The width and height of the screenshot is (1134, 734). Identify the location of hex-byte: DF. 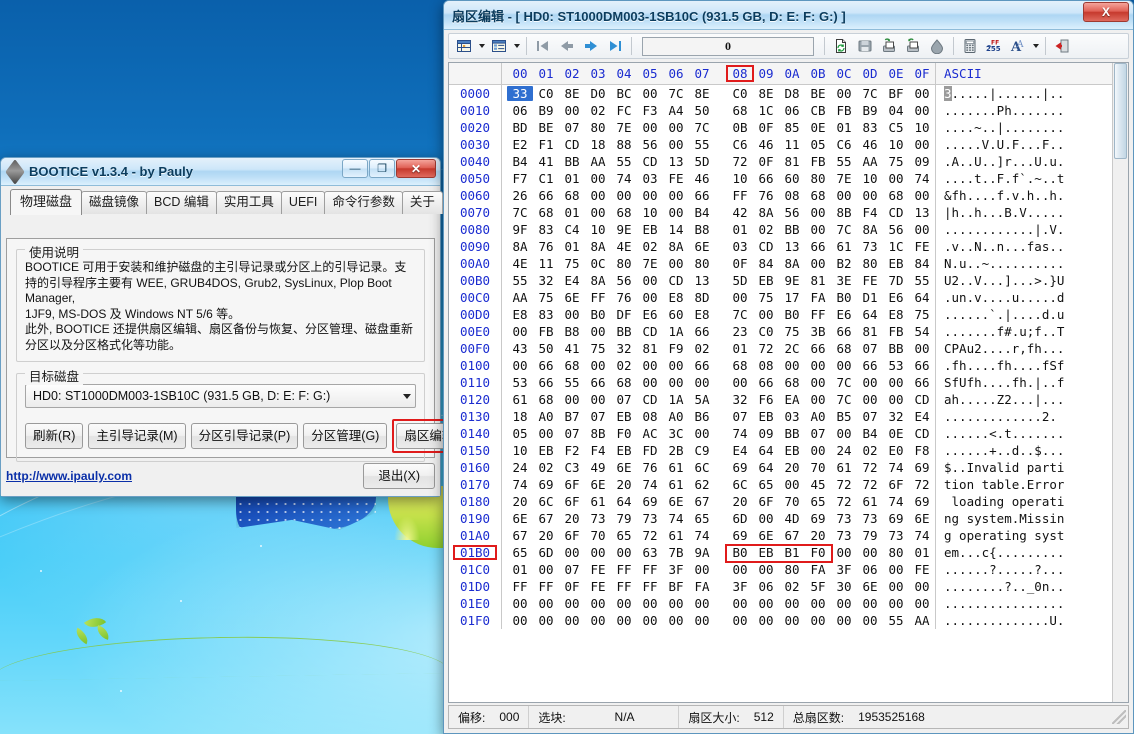
(624, 314).